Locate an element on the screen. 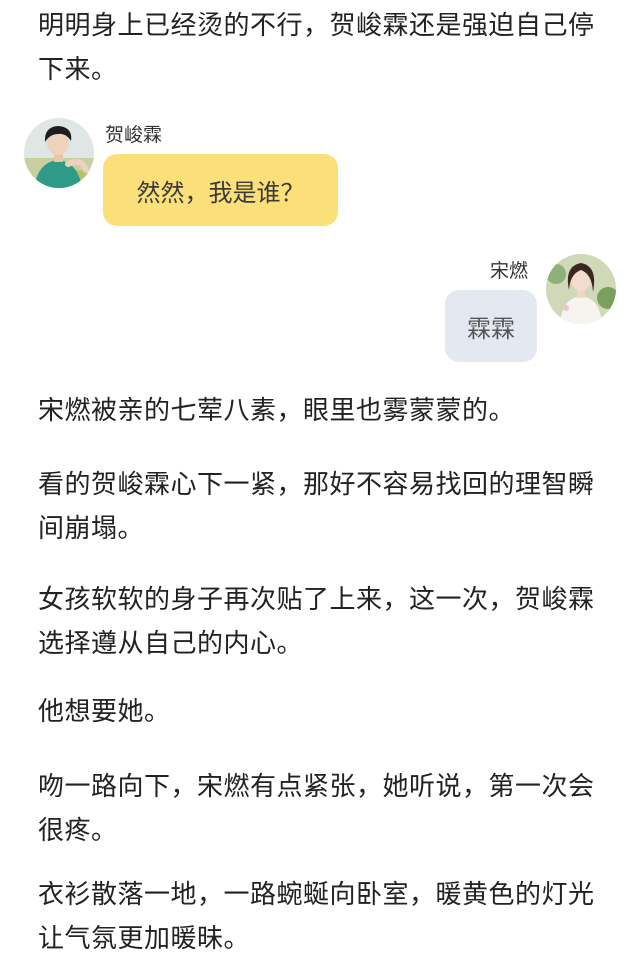 This screenshot has height=967, width=640. he-junlin-message-text: 然然，我是谁？ is located at coordinates (220, 192).